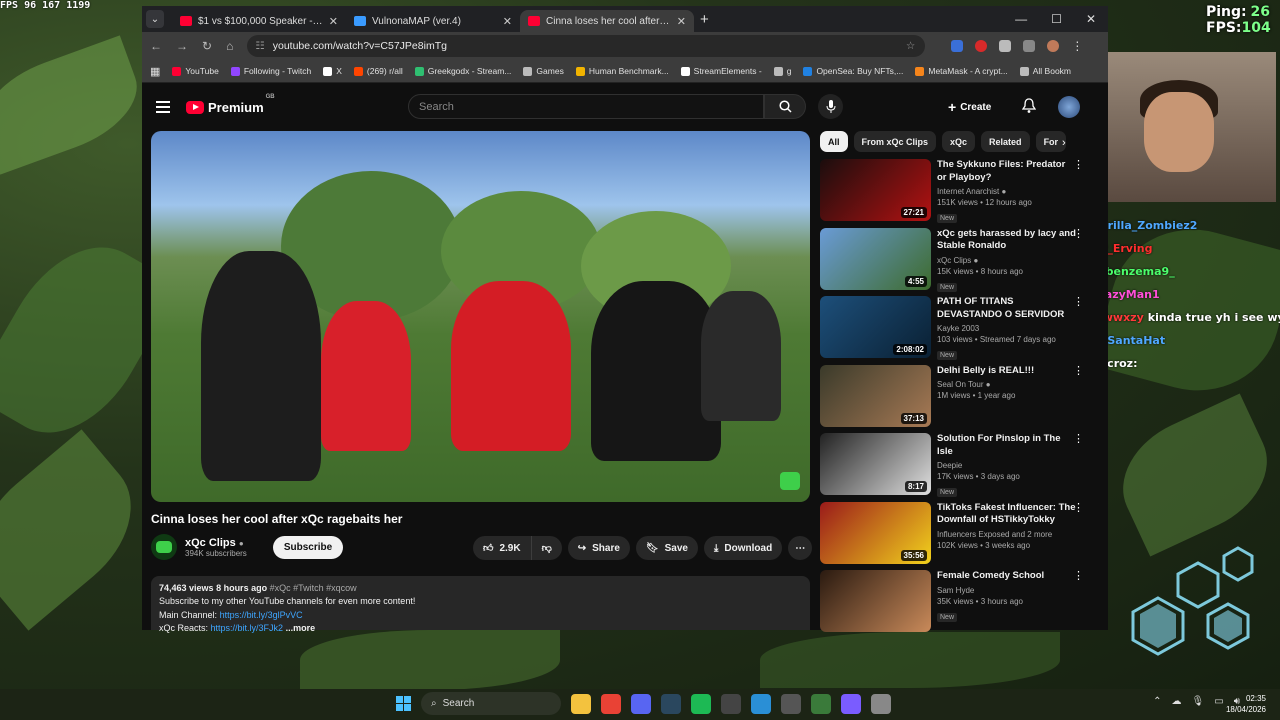  What do you see at coordinates (1091, 19) in the screenshot?
I see `close-window-icon: ✕` at bounding box center [1091, 19].